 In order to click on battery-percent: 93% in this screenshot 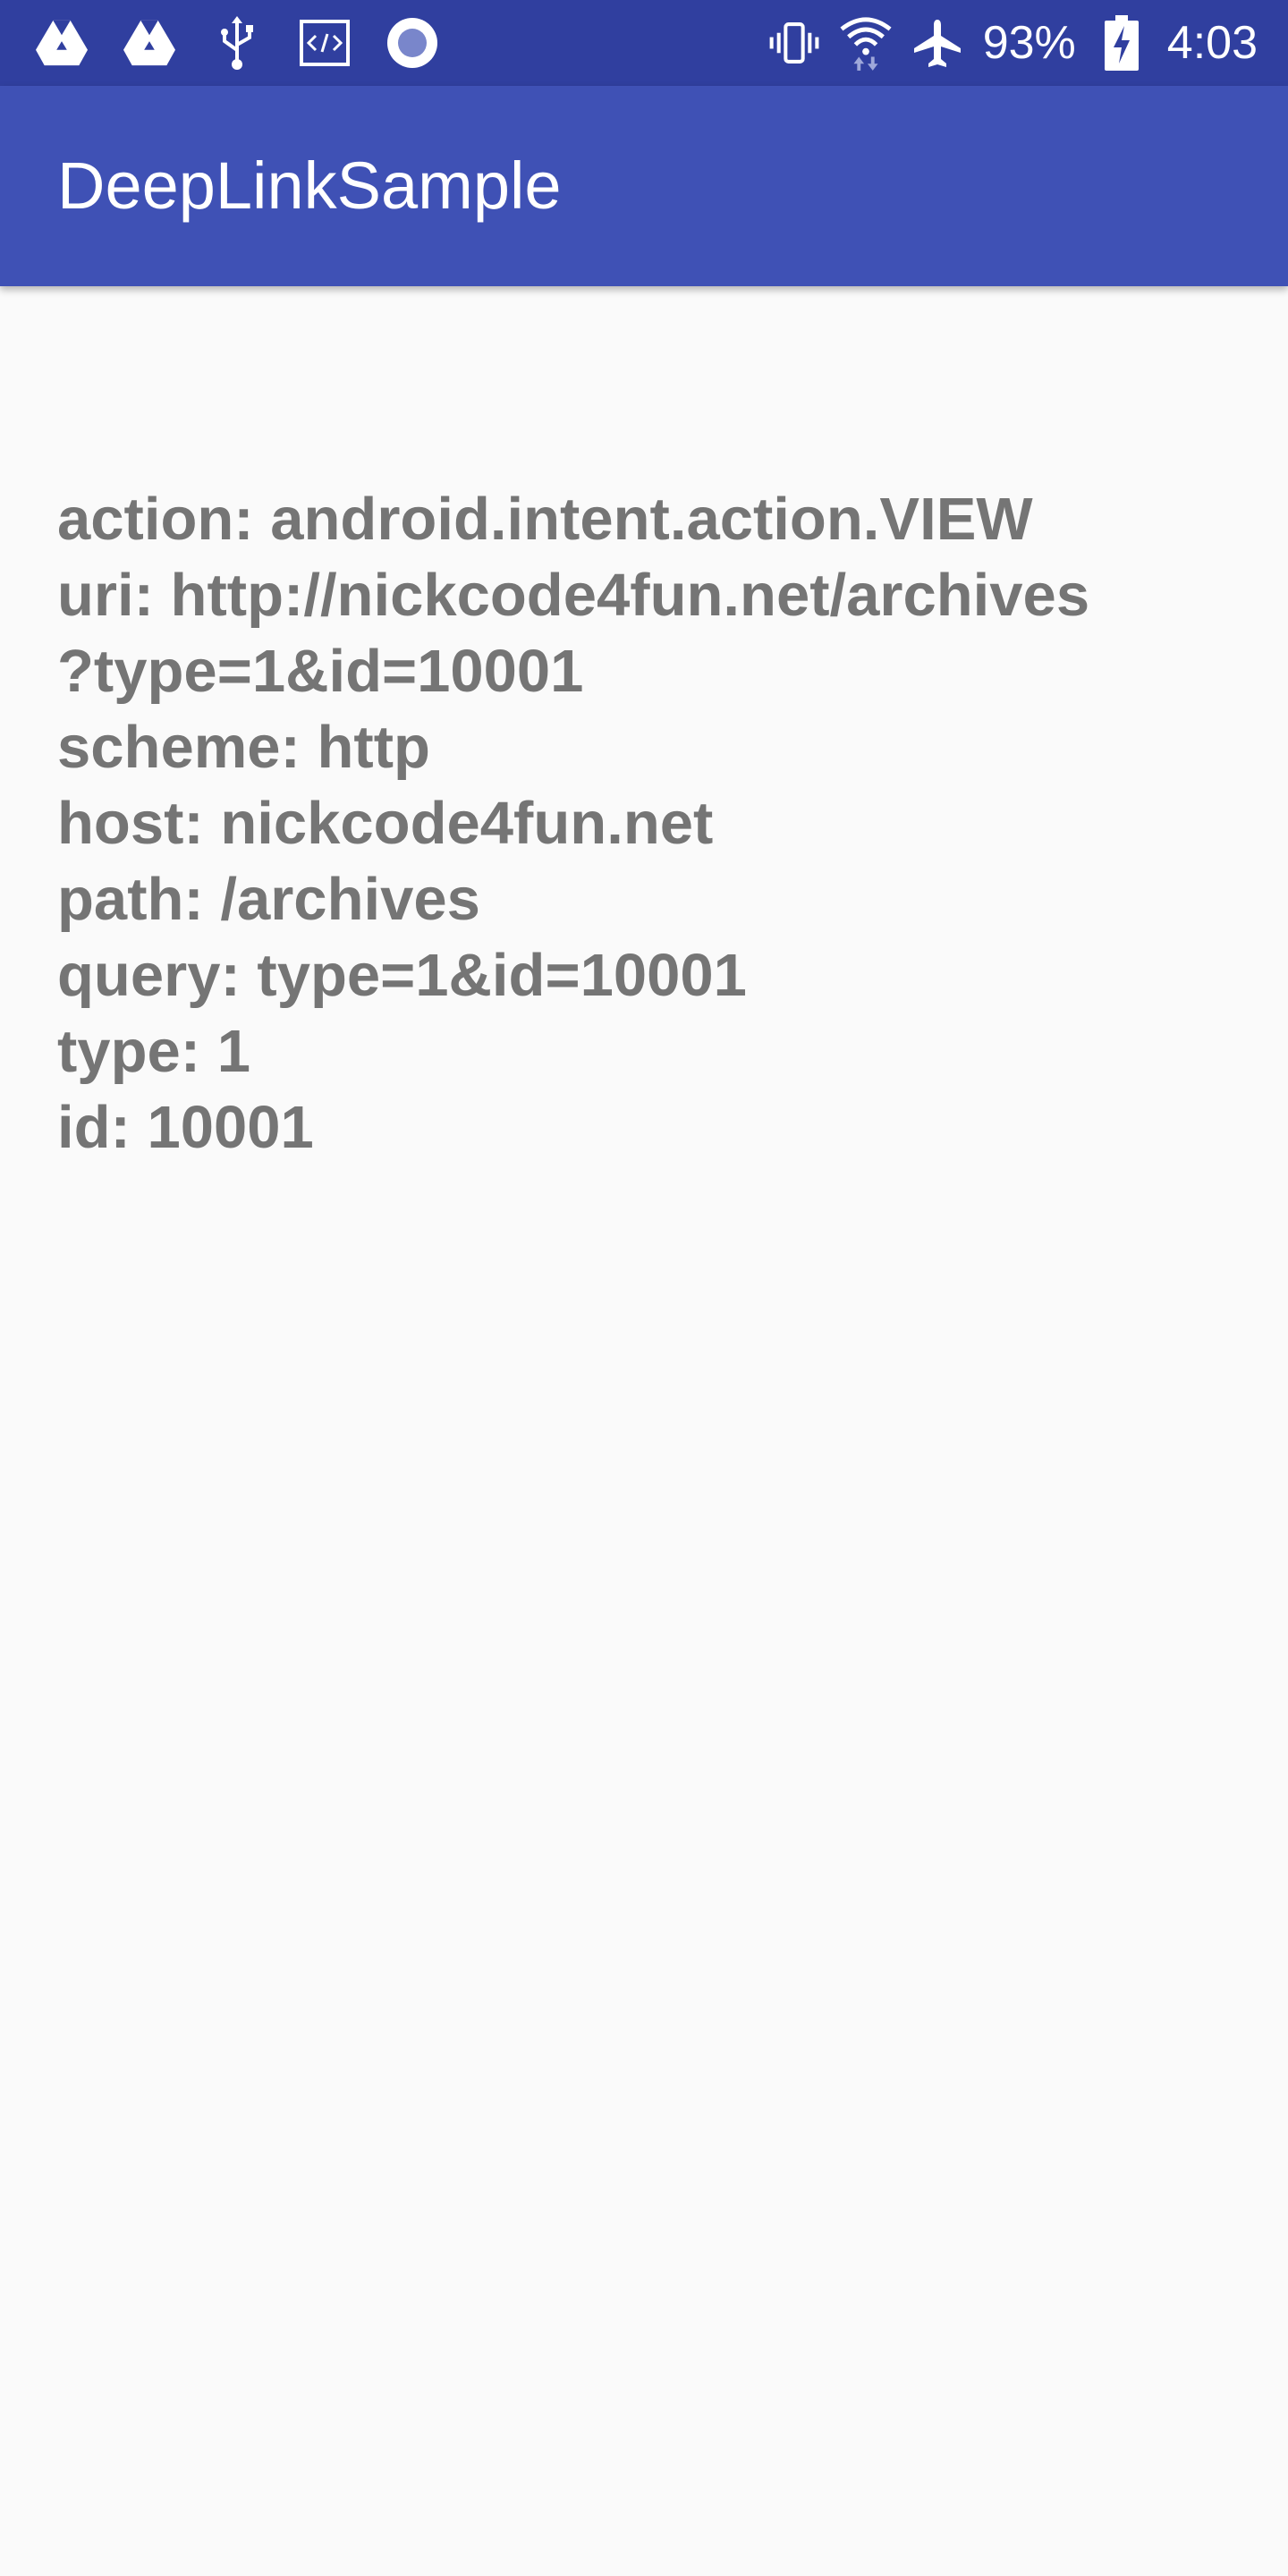, I will do `click(1029, 43)`.